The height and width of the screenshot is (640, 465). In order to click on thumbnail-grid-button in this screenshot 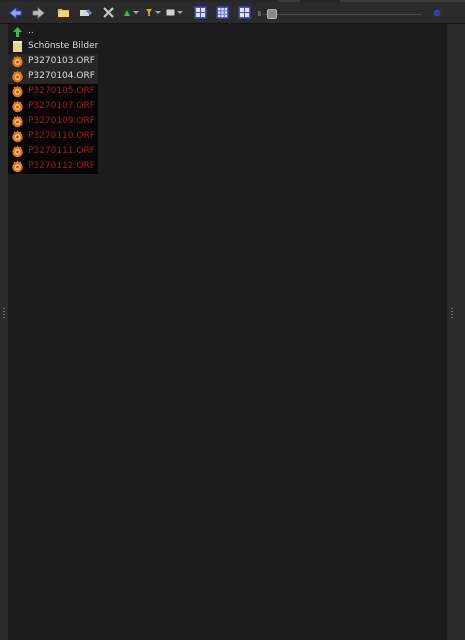, I will do `click(222, 12)`.